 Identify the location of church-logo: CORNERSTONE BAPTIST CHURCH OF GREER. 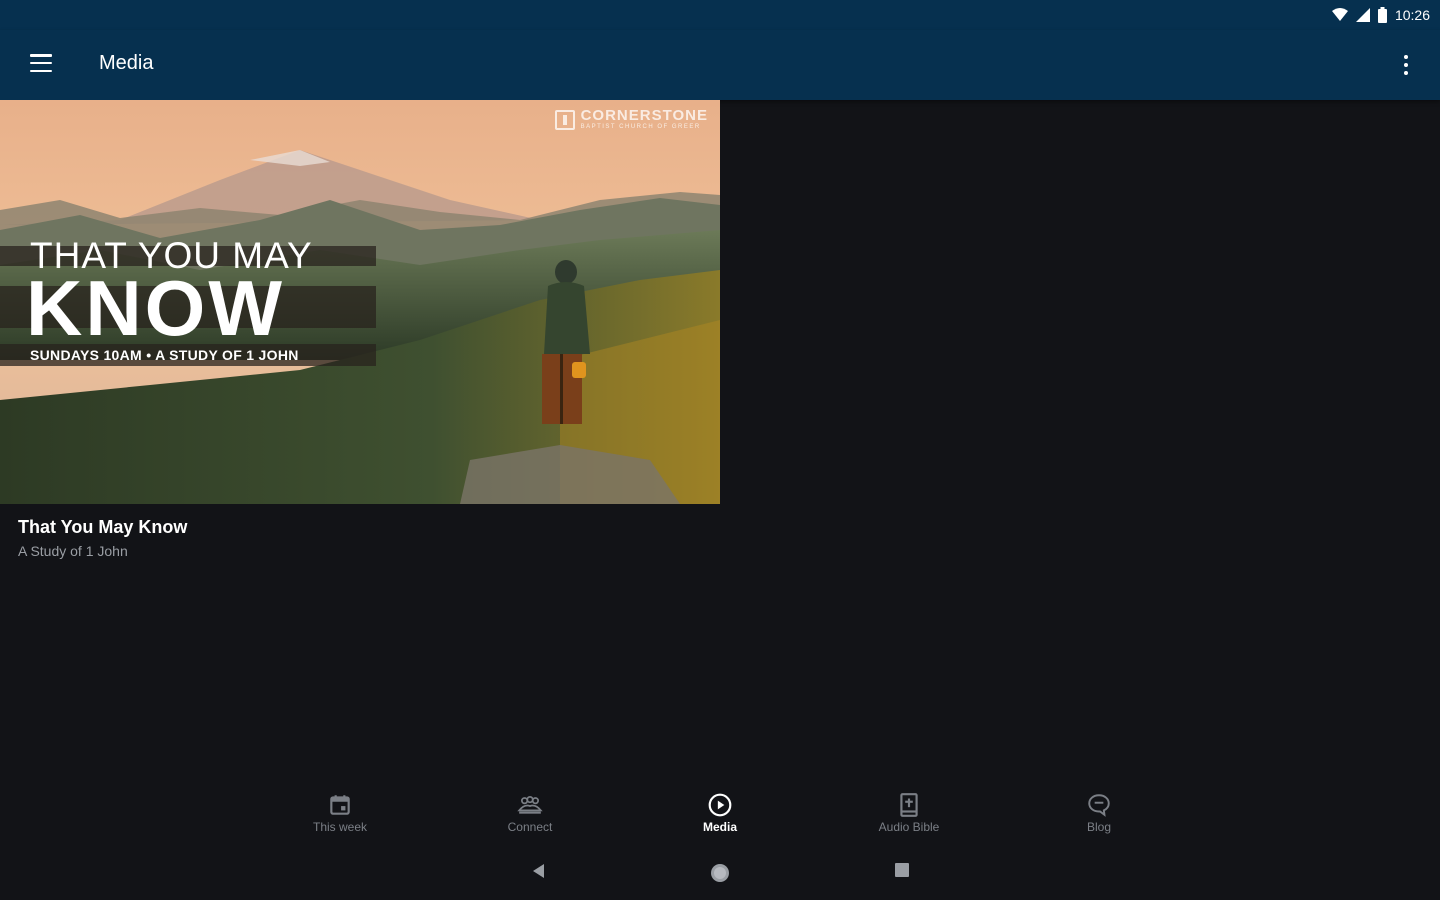
(631, 119).